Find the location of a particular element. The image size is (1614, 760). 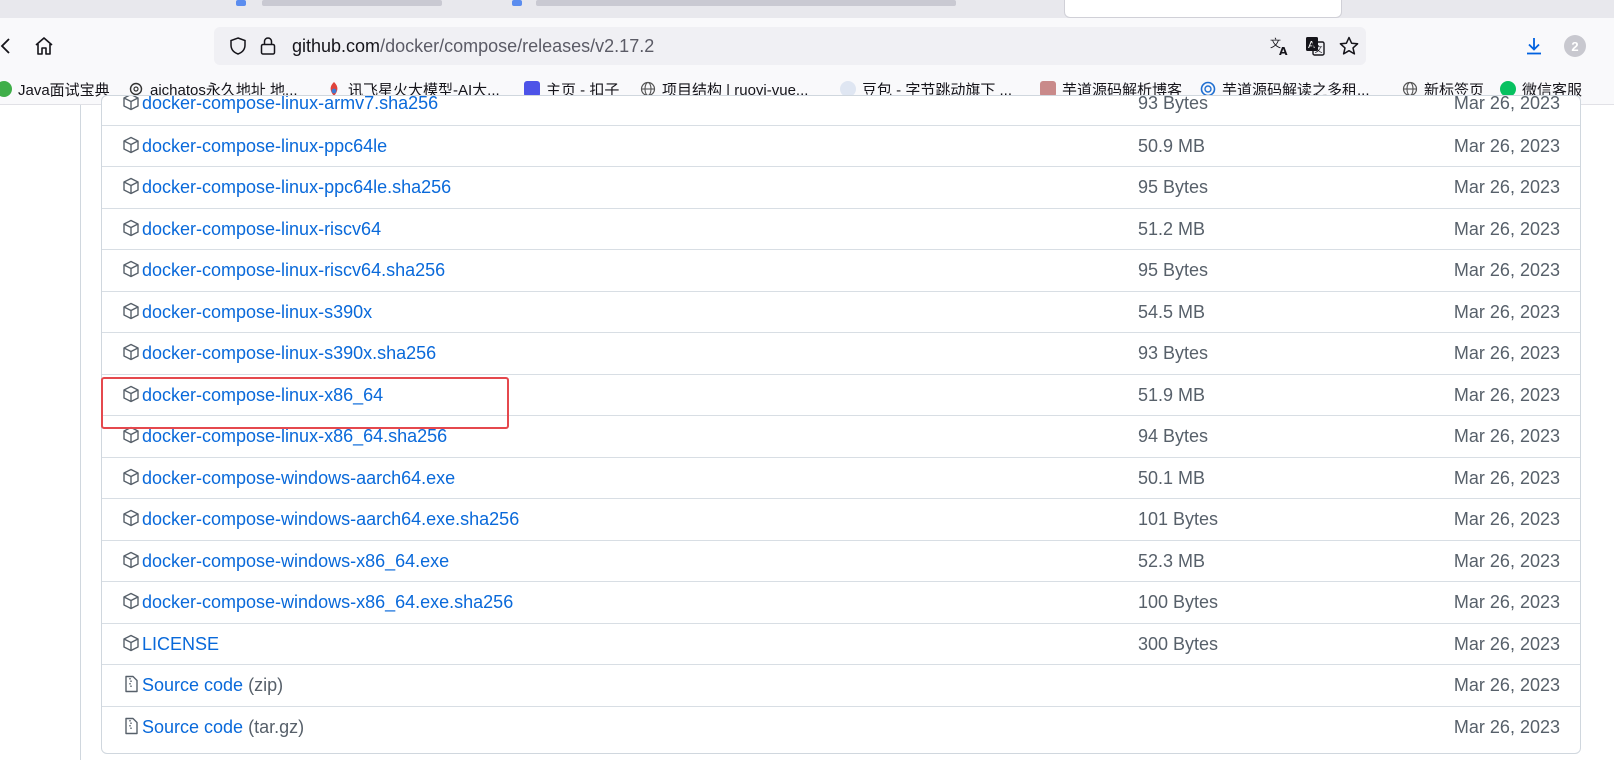

asset-size: 54.5 MB is located at coordinates (1172, 311).